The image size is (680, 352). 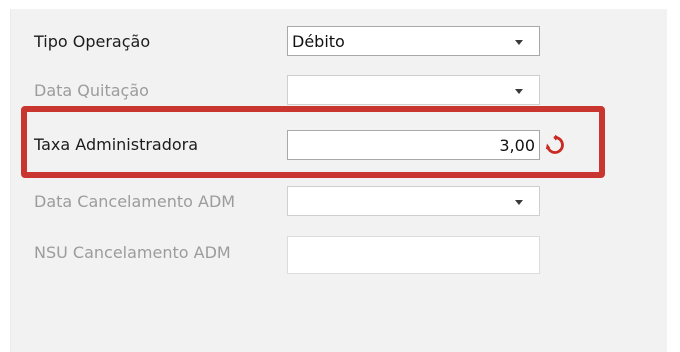 What do you see at coordinates (132, 252) in the screenshot?
I see `nsu-cancelamento-adm-label: NSU Cancelamento ADM` at bounding box center [132, 252].